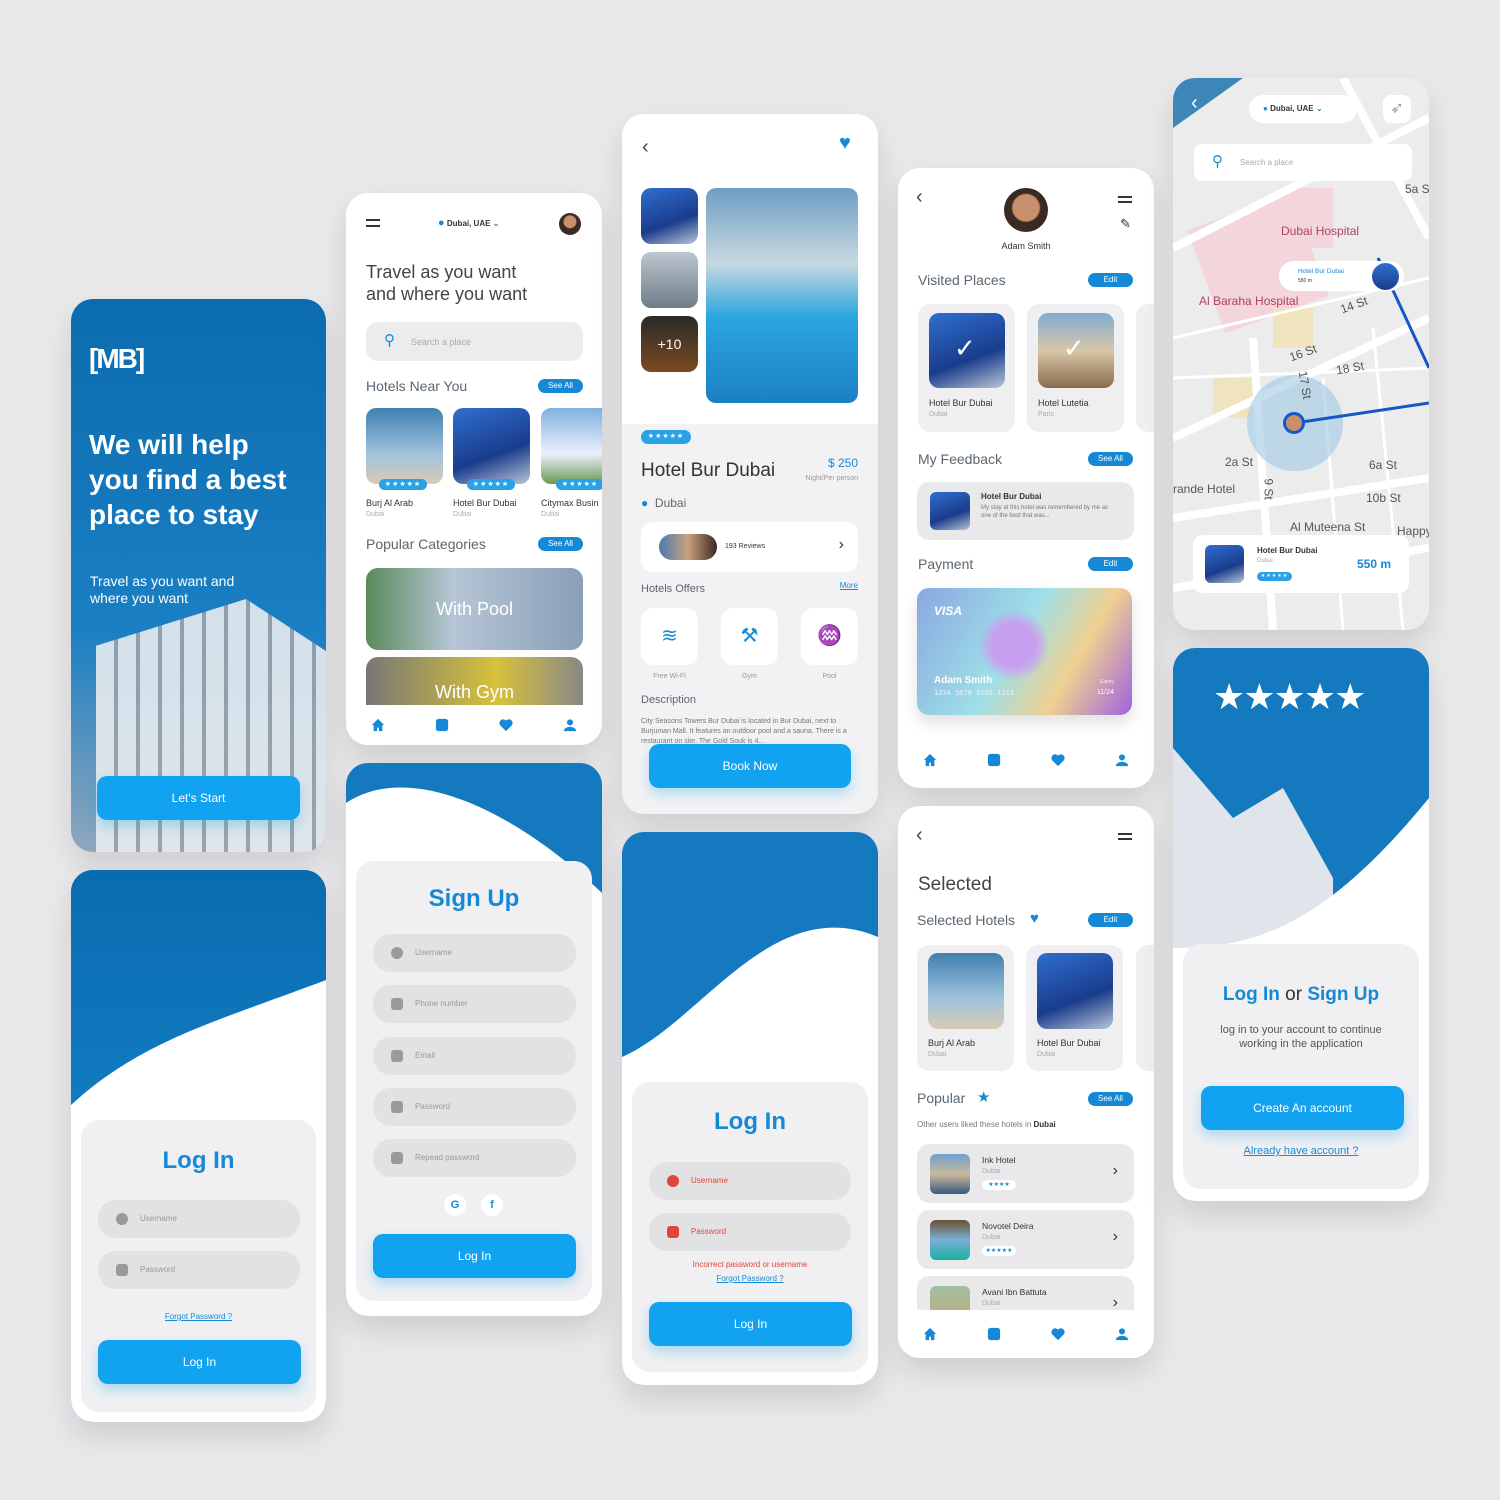  Describe the element at coordinates (1301, 994) in the screenshot. I see `title: Log In or Sign Up` at that location.